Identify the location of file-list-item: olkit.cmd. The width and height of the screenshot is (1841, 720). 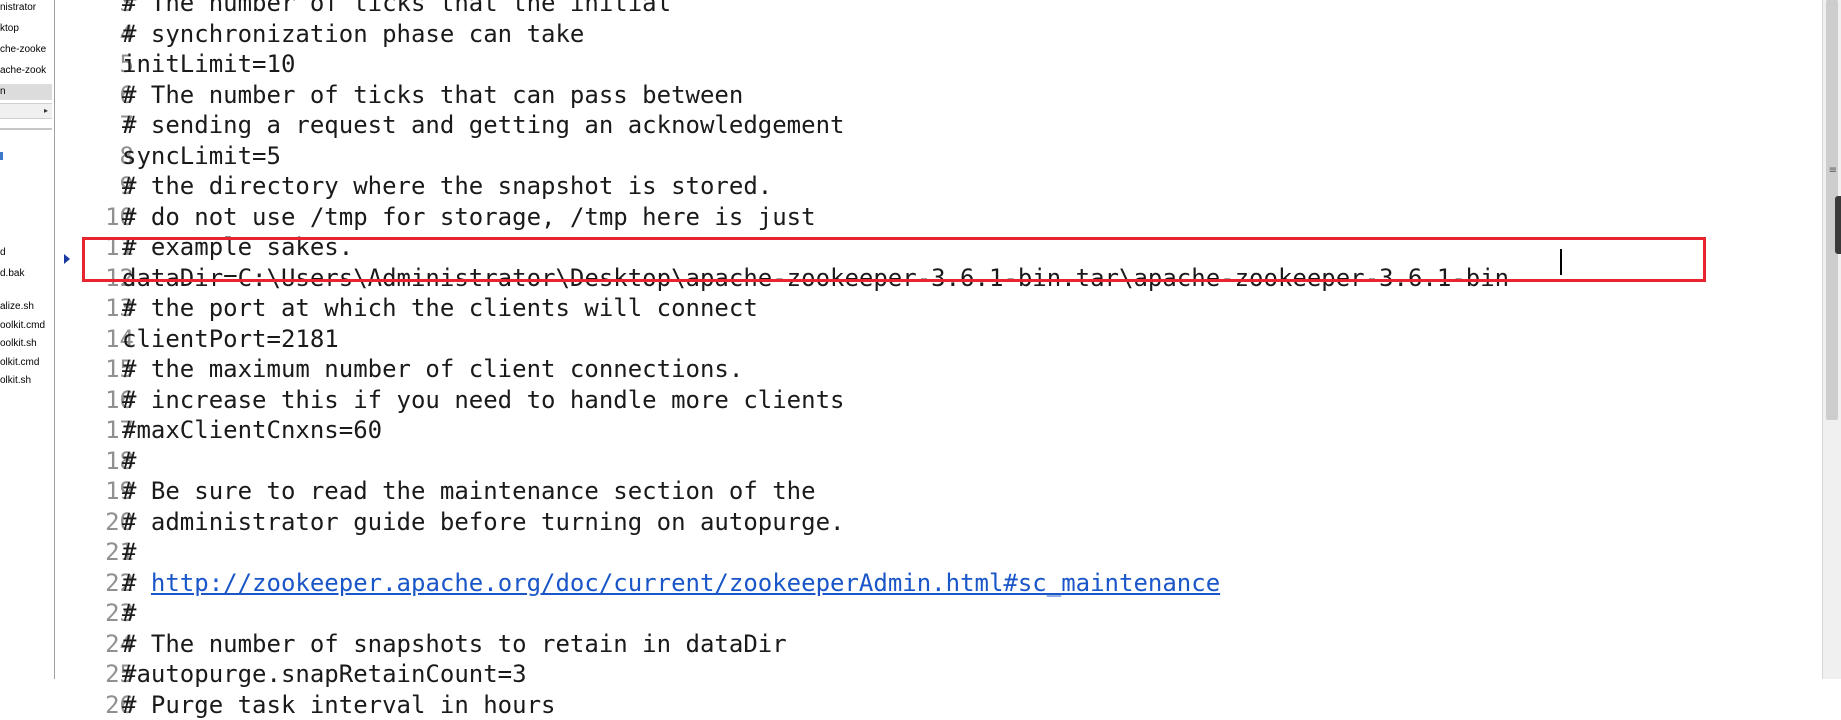
(26, 363).